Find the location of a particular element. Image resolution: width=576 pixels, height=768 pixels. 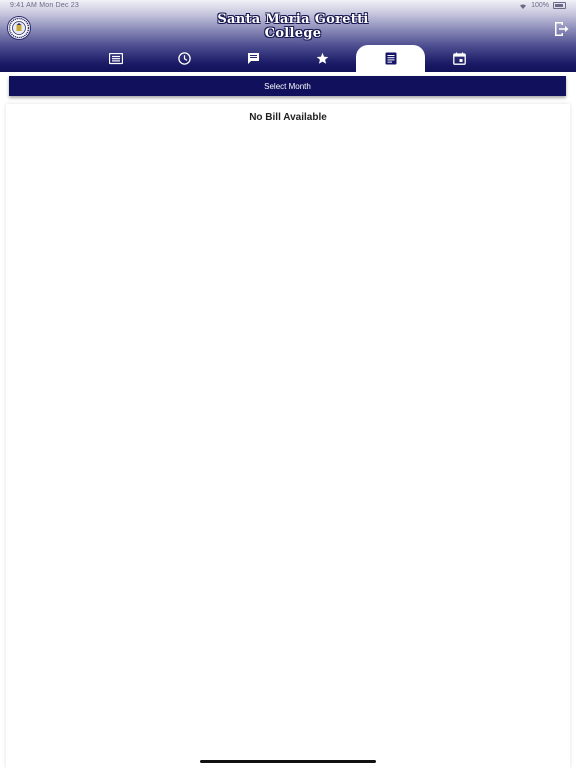

tab-favorites is located at coordinates (322, 58).